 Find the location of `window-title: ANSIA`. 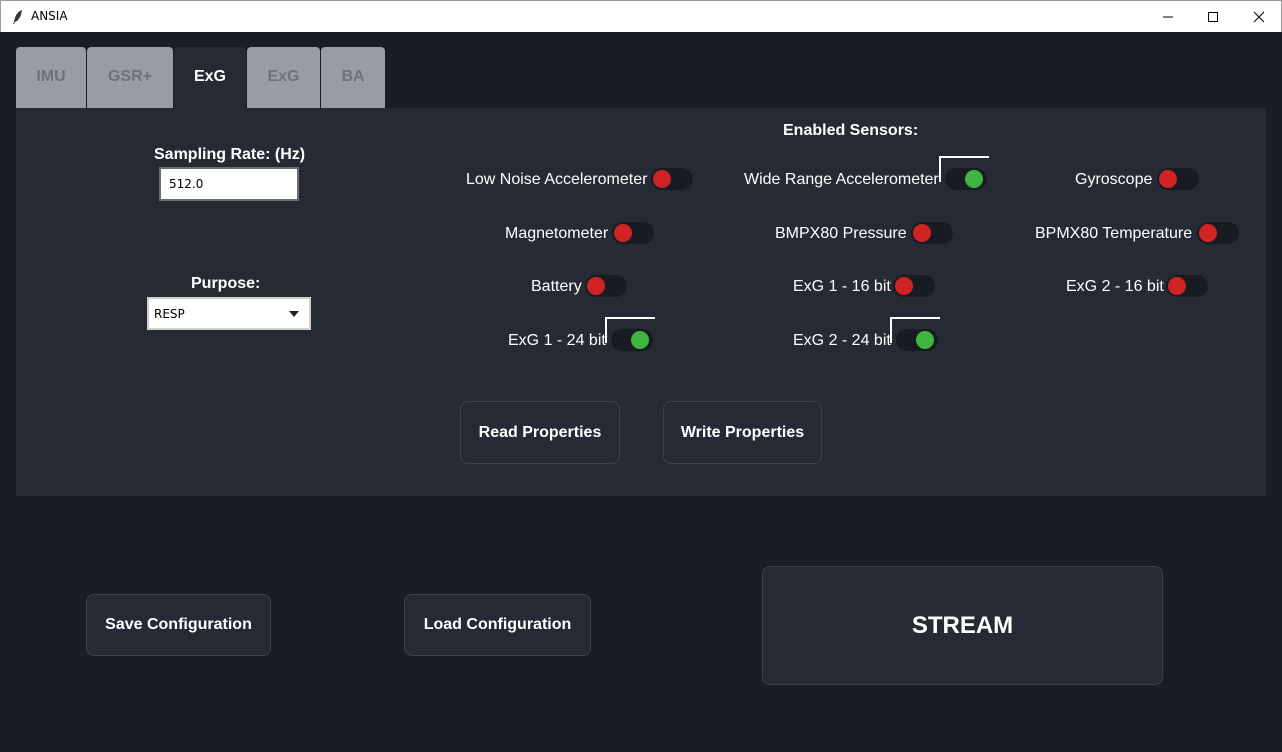

window-title: ANSIA is located at coordinates (49, 16).